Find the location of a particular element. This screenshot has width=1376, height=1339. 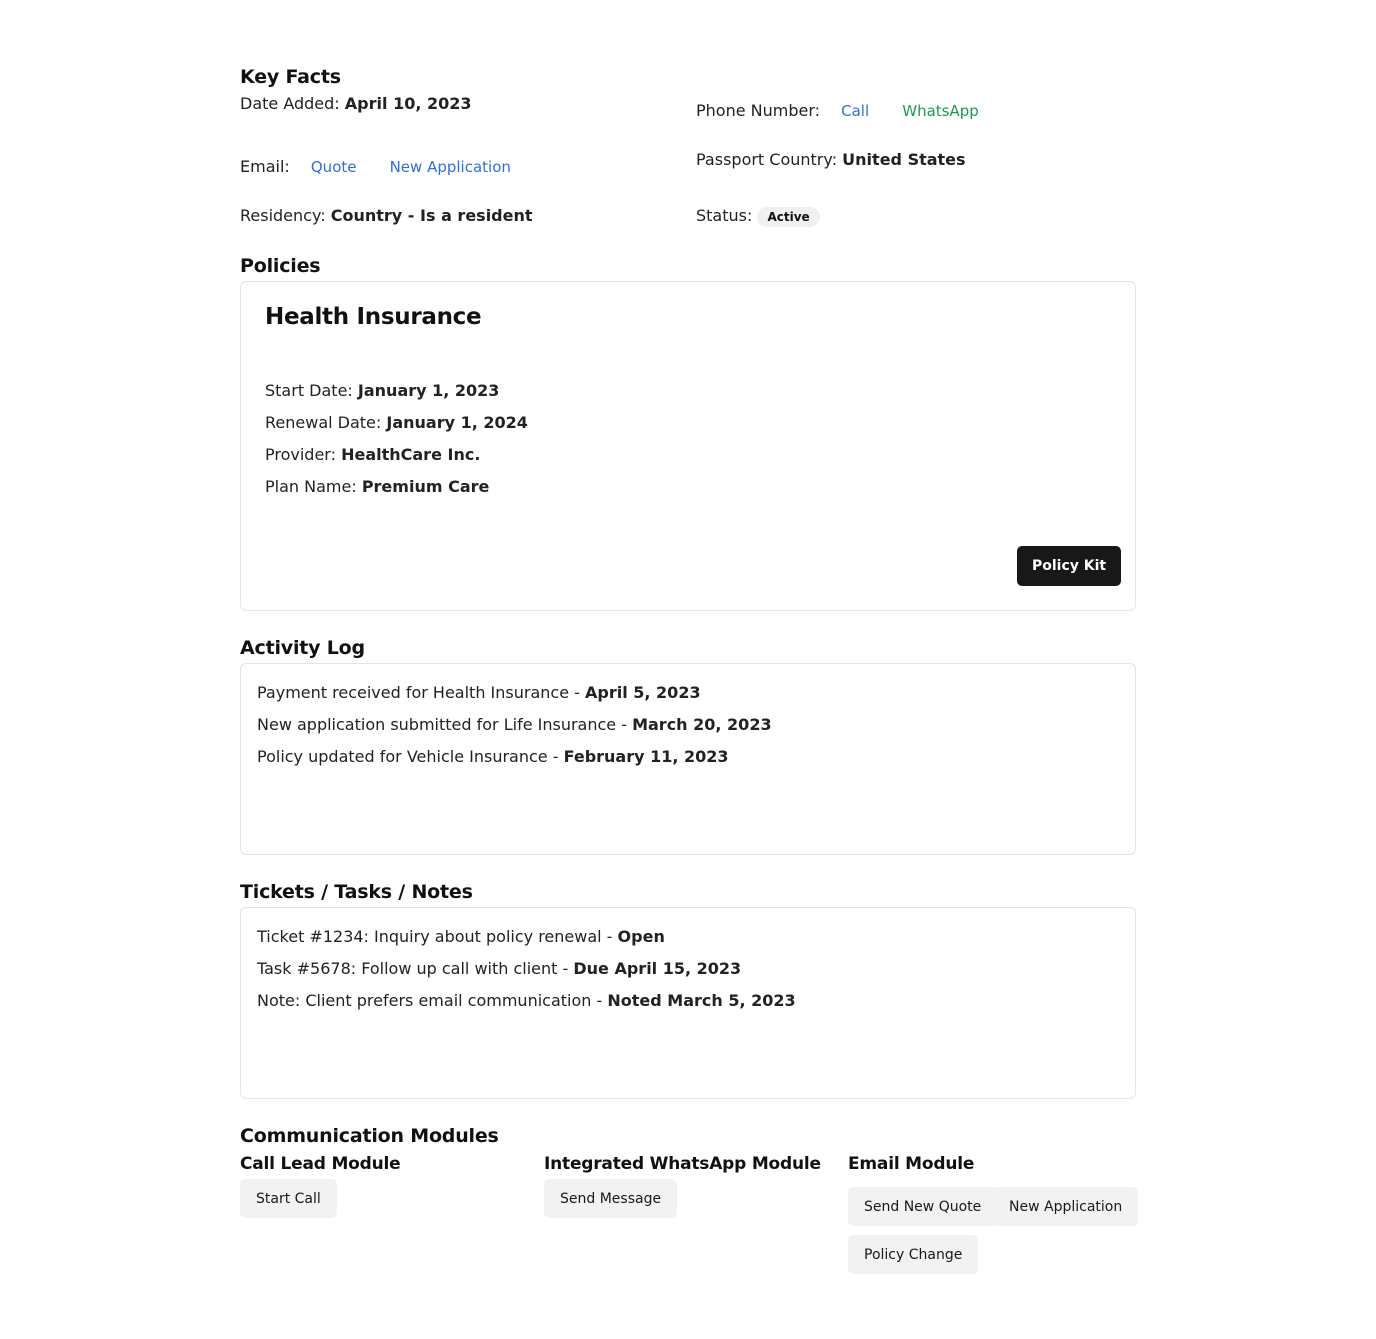

email-module-title: Email Module is located at coordinates (911, 1164).